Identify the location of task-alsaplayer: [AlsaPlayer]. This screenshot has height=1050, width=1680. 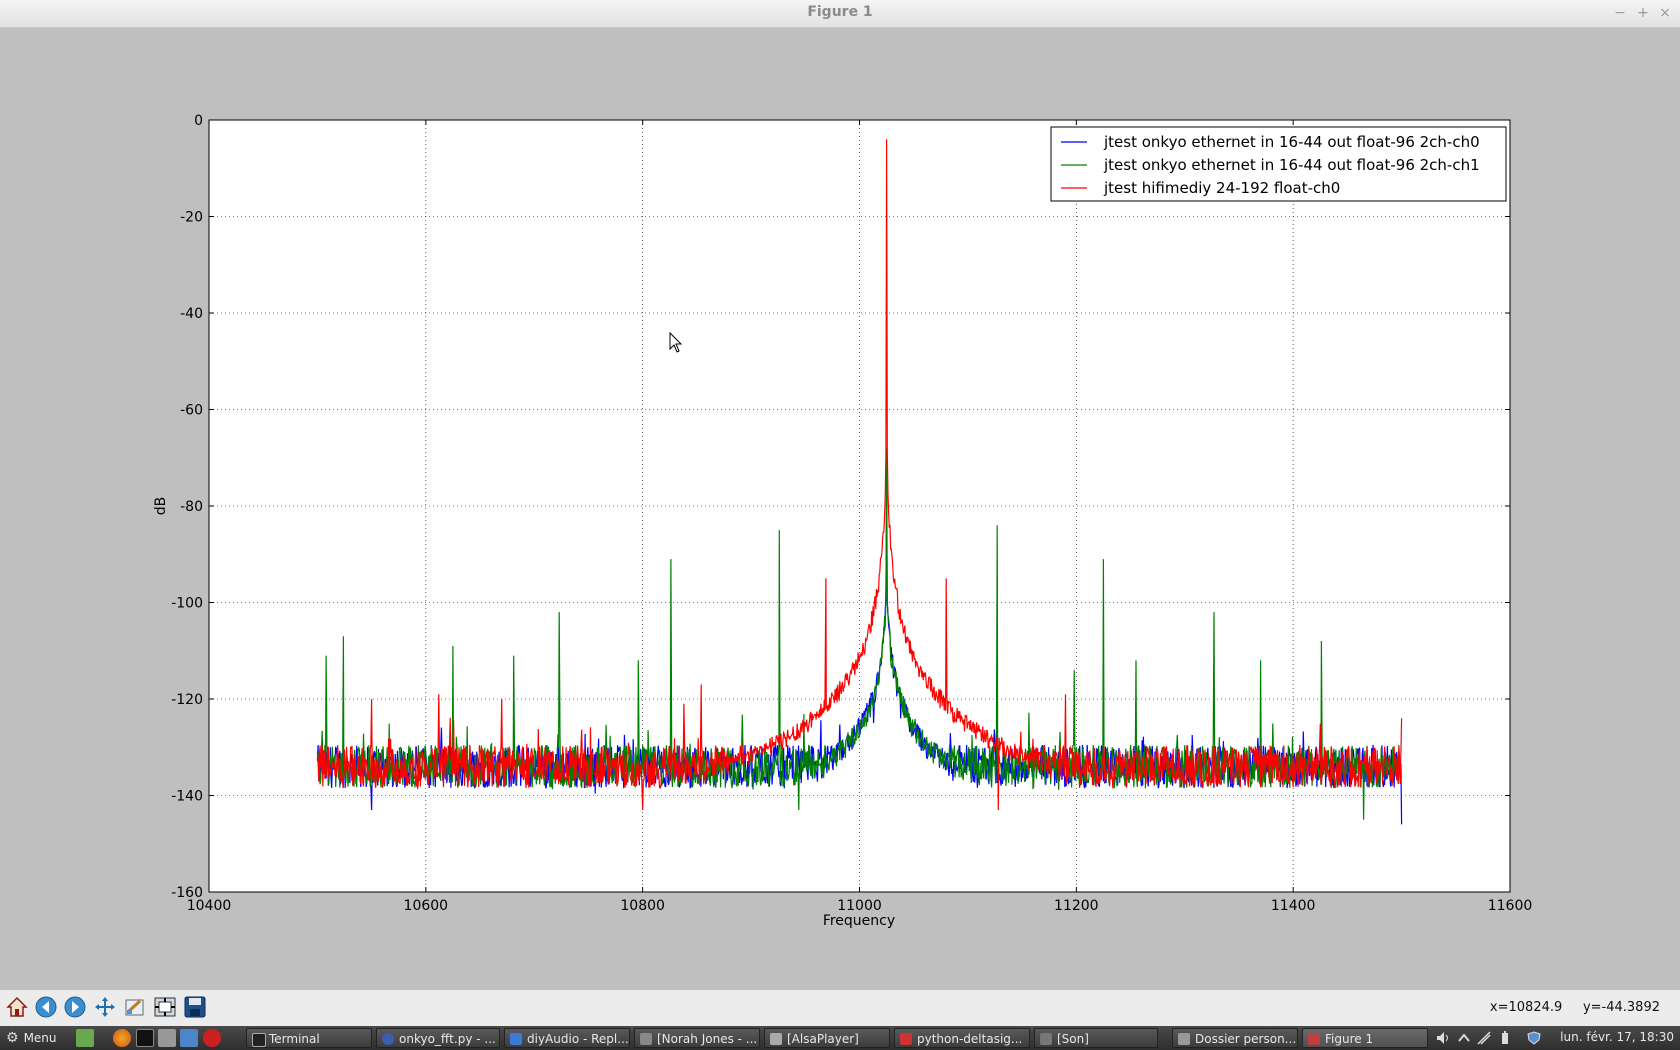
(827, 1038).